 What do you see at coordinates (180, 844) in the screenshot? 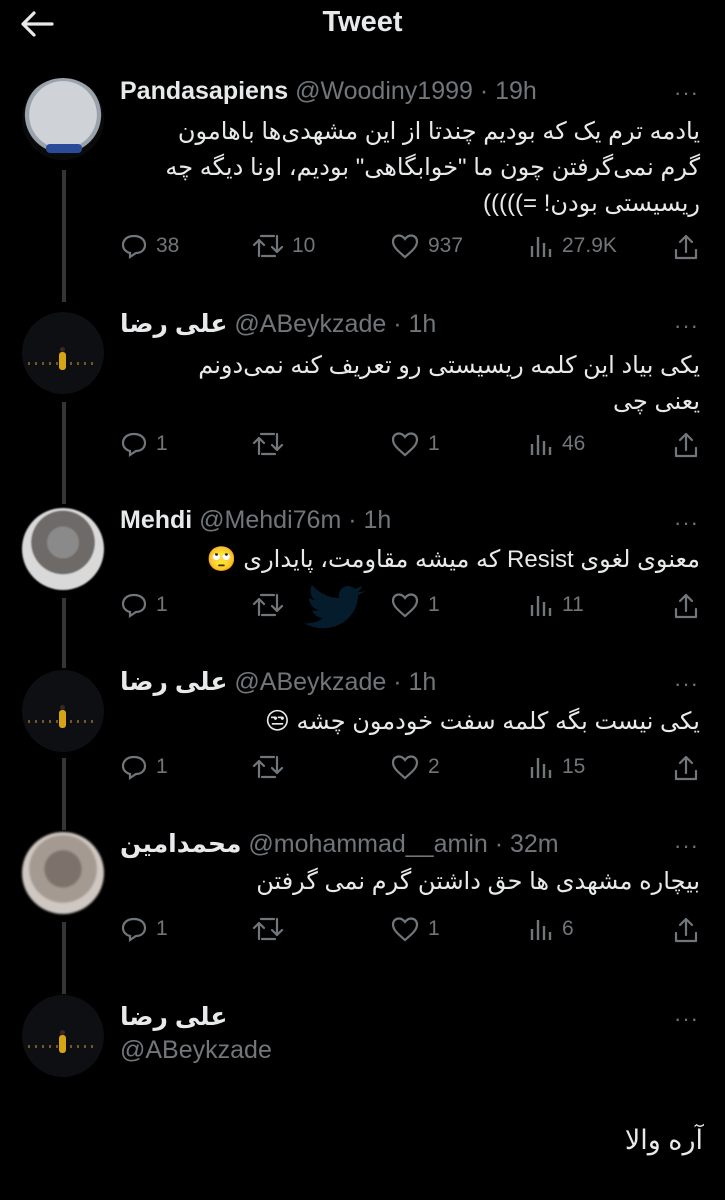
I see `display-name: محمدامین` at bounding box center [180, 844].